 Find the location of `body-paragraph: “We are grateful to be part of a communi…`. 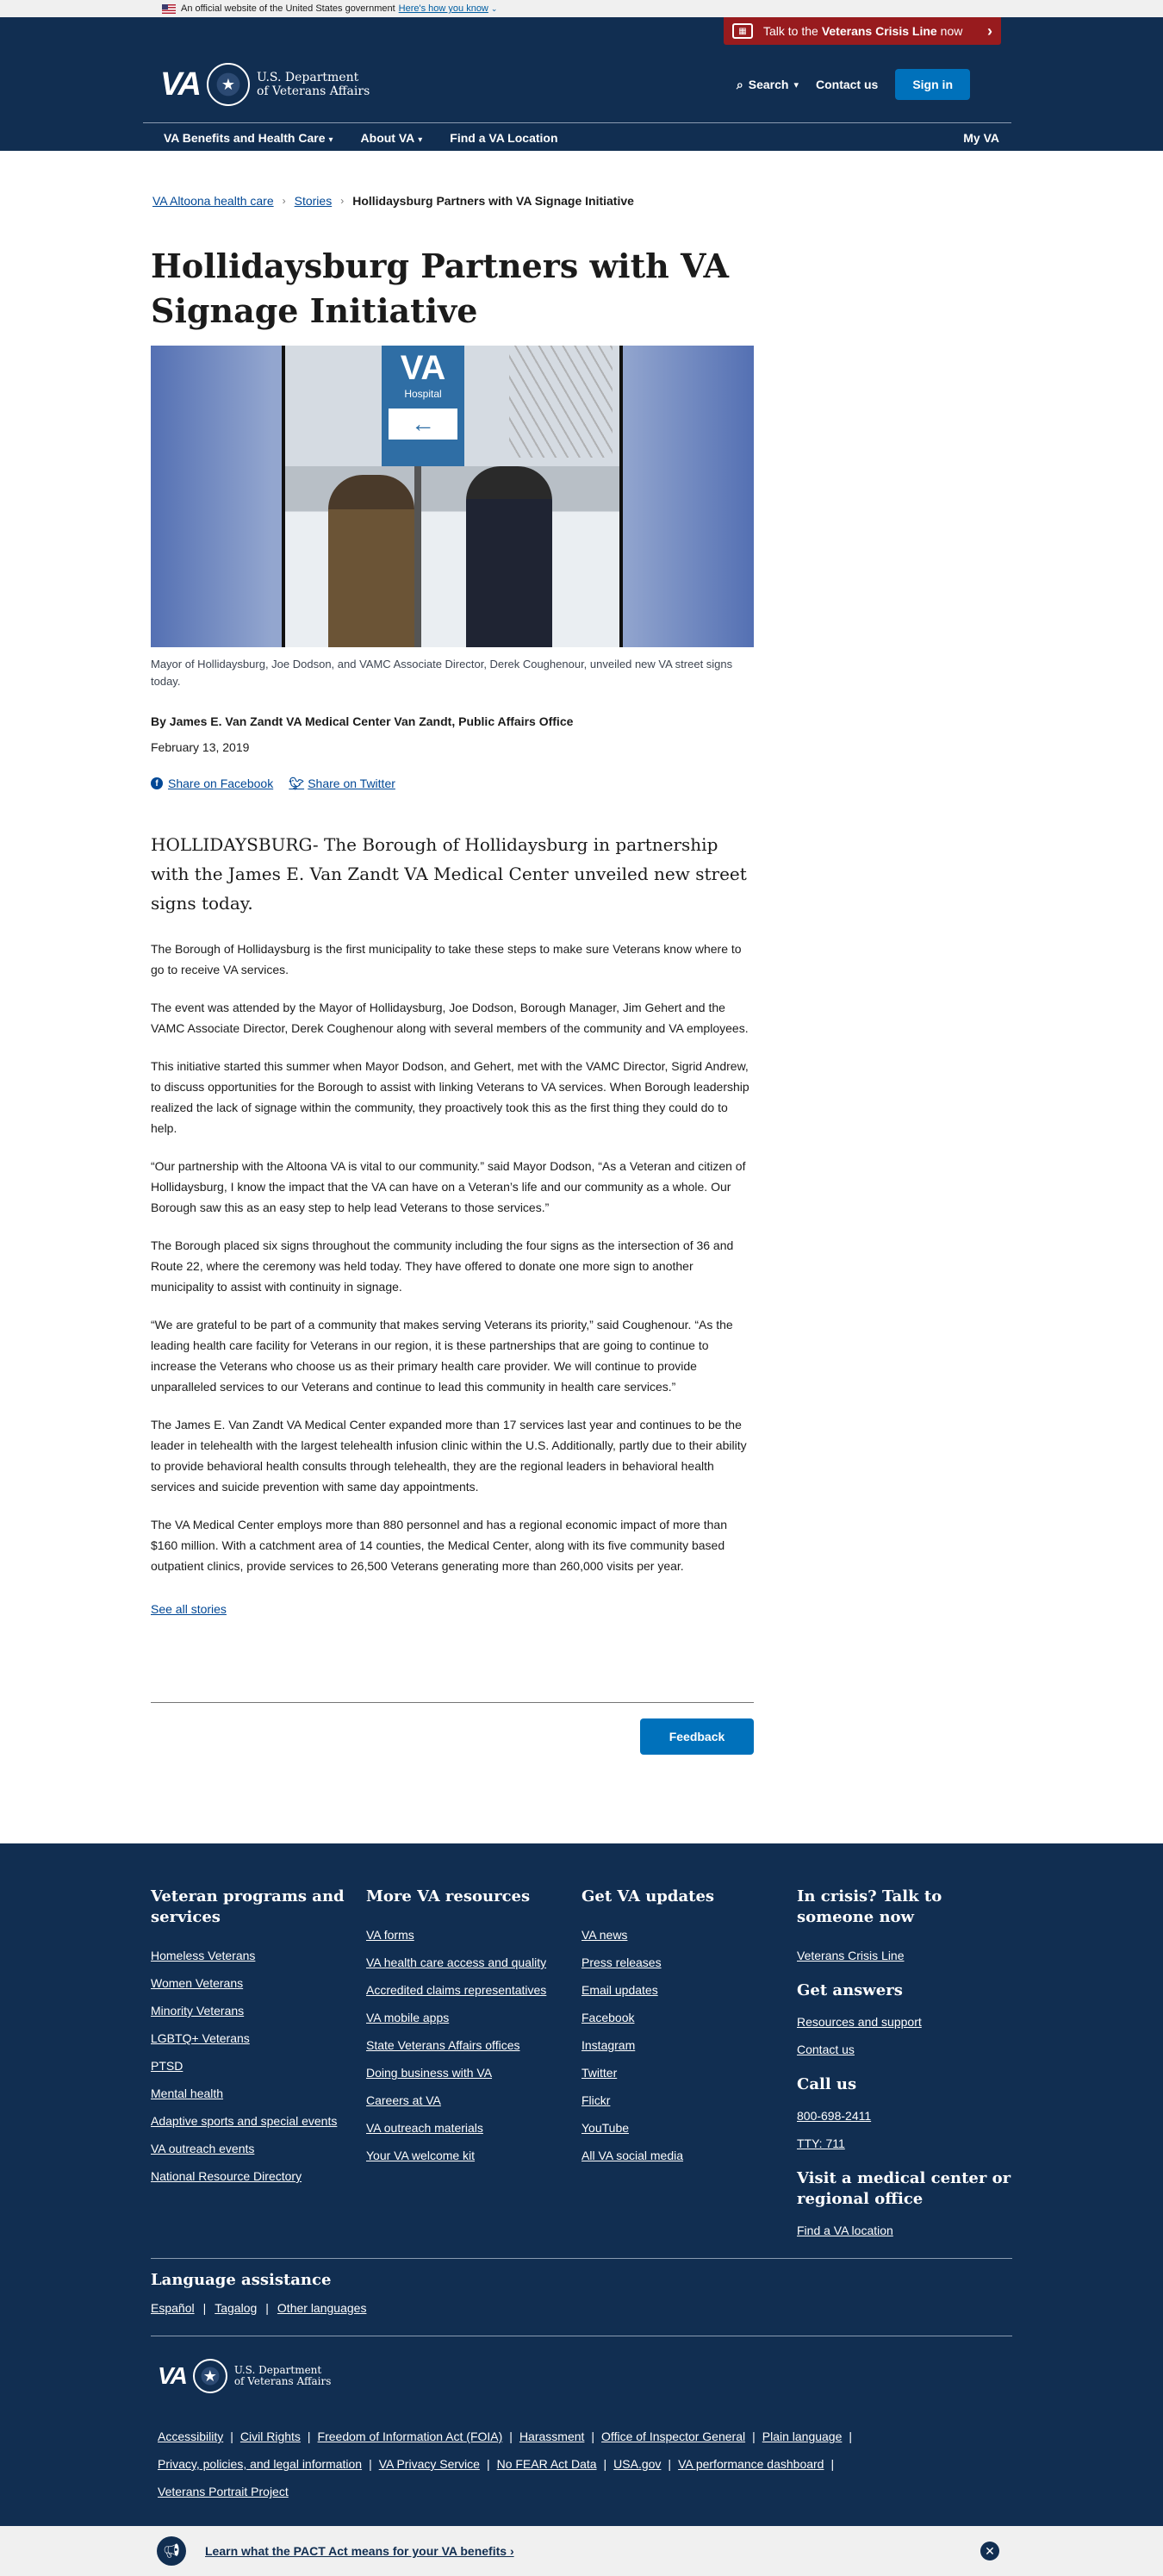

body-paragraph: “We are grateful to be part of a communi… is located at coordinates (442, 1356).